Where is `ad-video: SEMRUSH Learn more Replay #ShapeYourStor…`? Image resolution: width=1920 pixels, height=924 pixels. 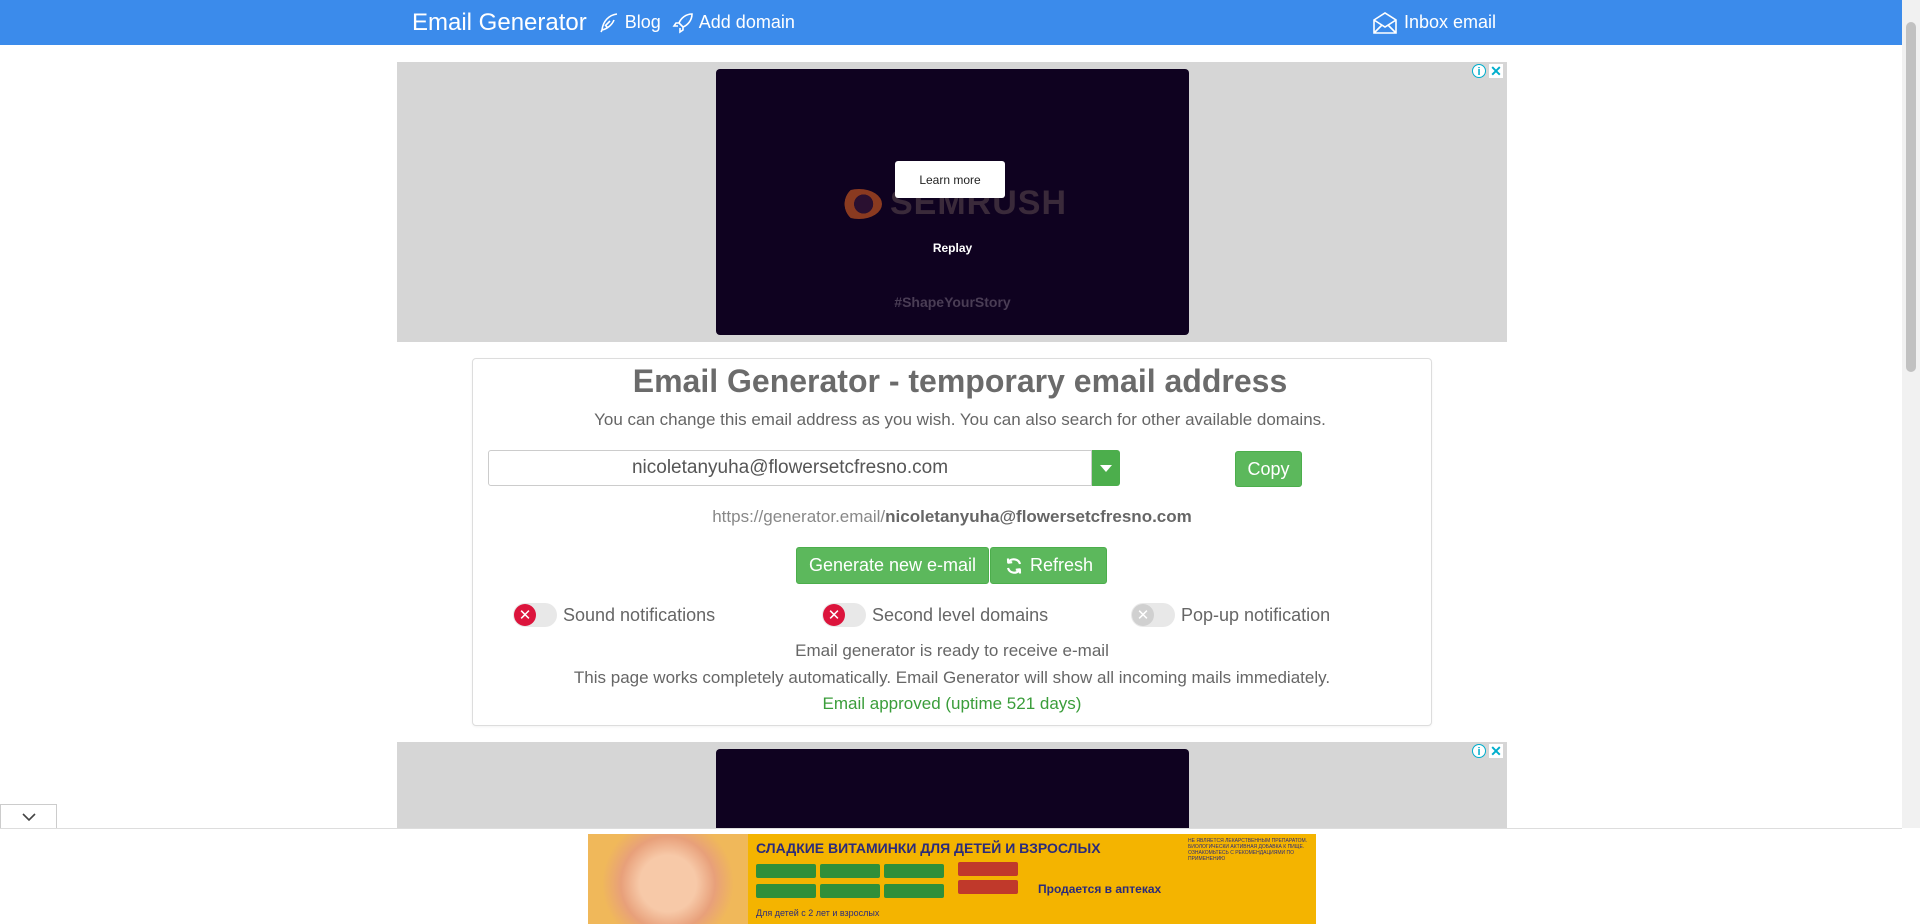
ad-video: SEMRUSH Learn more Replay #ShapeYourStor… is located at coordinates (952, 202).